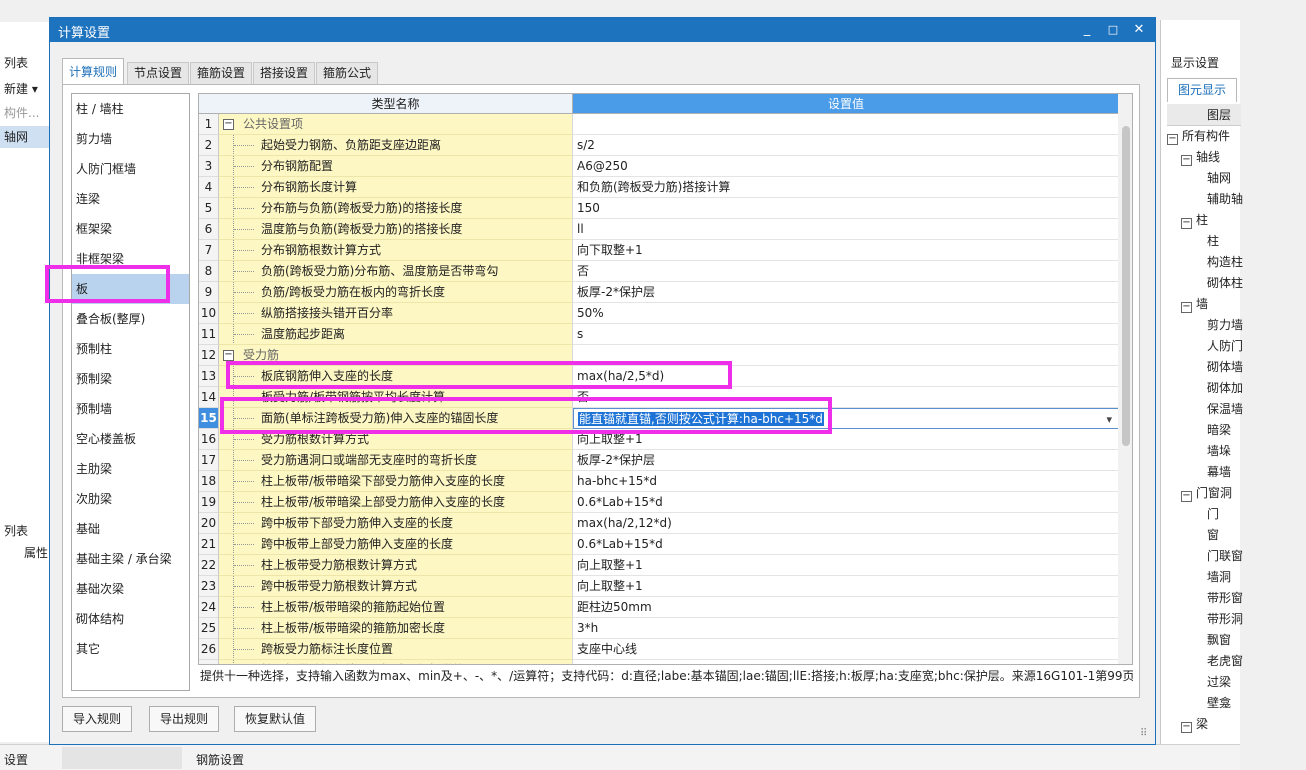 The width and height of the screenshot is (1306, 770). Describe the element at coordinates (1225, 619) in the screenshot. I see `tree-item: 带形洞` at that location.